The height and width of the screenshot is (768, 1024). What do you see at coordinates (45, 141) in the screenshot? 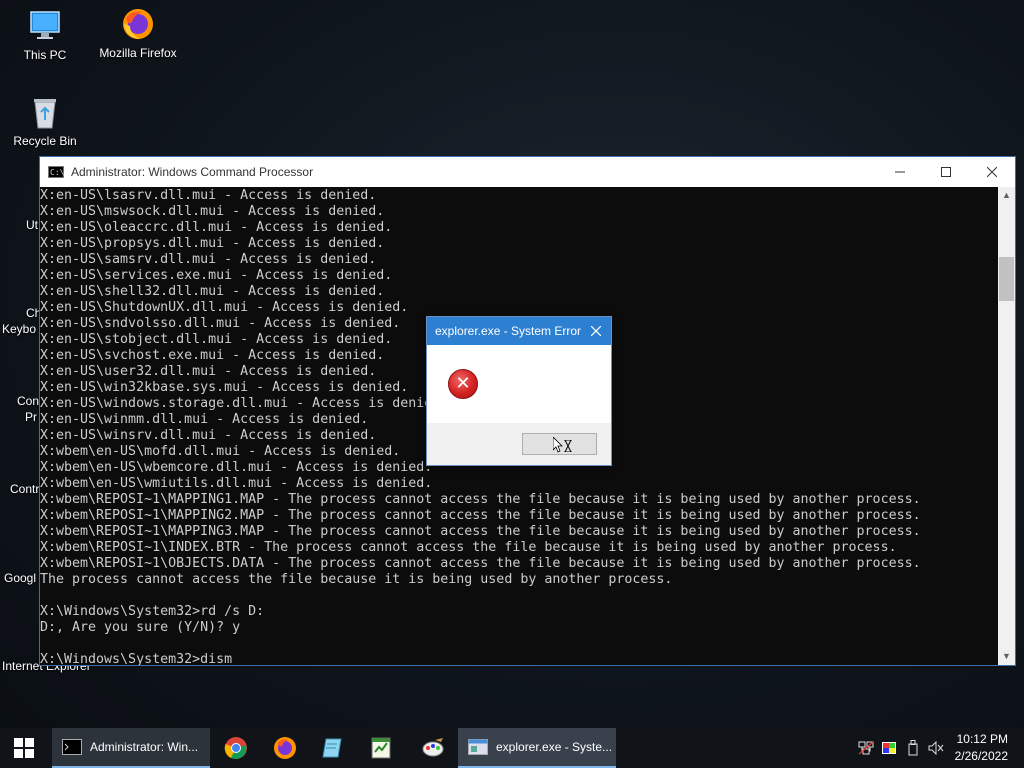
I see `desktop-icon-label: Recycle Bin` at bounding box center [45, 141].